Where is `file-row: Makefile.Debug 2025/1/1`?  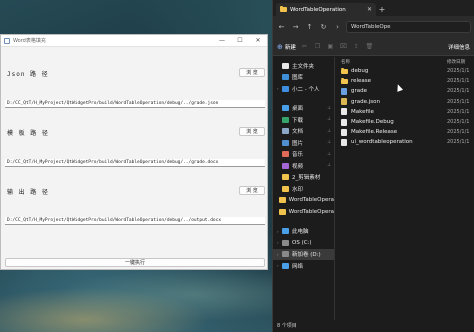 file-row: Makefile.Debug 2025/1/1 is located at coordinates (404, 122).